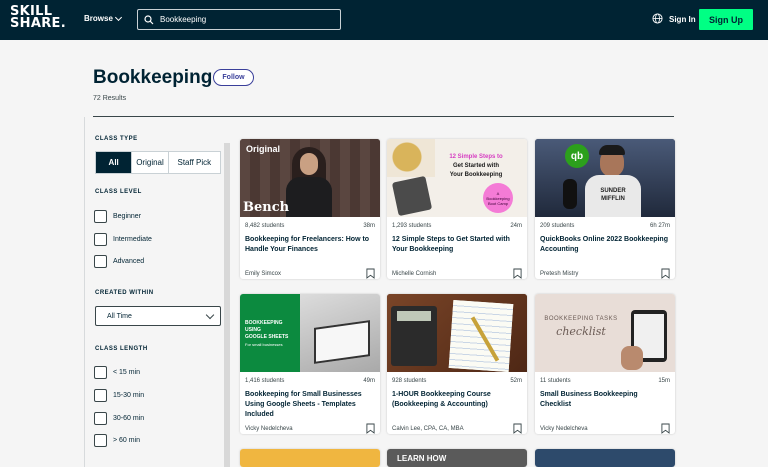  What do you see at coordinates (149, 162) in the screenshot?
I see `class-type-original: Original` at bounding box center [149, 162].